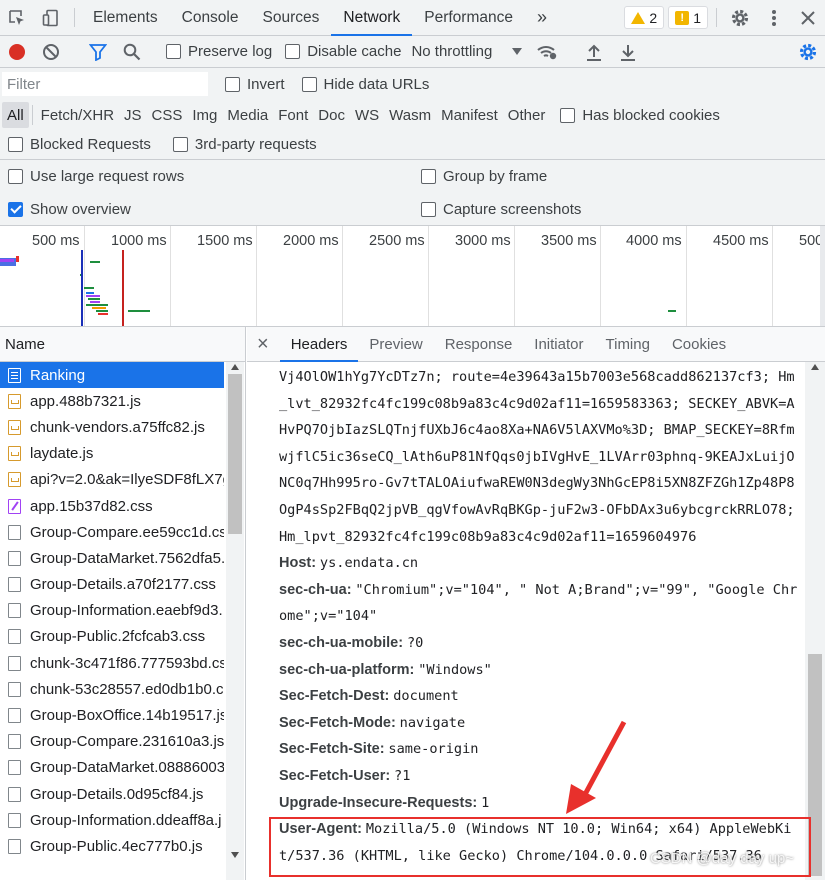 Image resolution: width=825 pixels, height=880 pixels. Describe the element at coordinates (112, 611) in the screenshot. I see `request-row: Group-Information.eaebf9d3.` at that location.